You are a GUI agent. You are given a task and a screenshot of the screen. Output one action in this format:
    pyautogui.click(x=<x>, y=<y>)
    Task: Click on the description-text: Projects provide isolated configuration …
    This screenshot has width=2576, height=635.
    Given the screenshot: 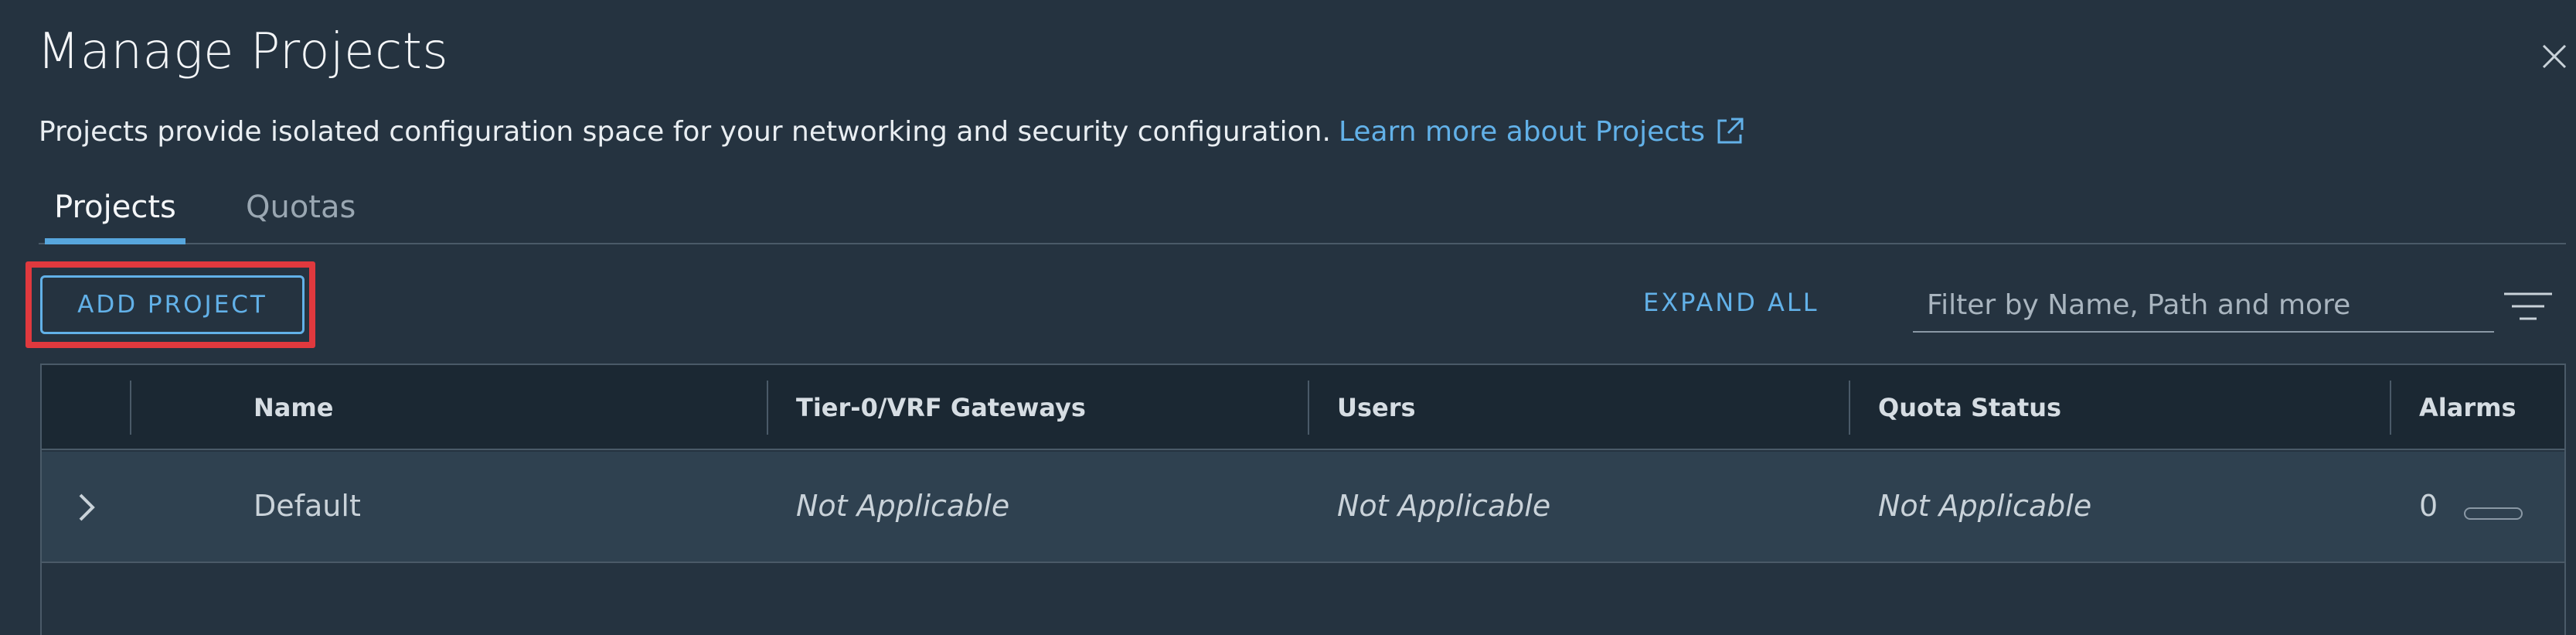 What is the action you would take?
    pyautogui.click(x=685, y=132)
    